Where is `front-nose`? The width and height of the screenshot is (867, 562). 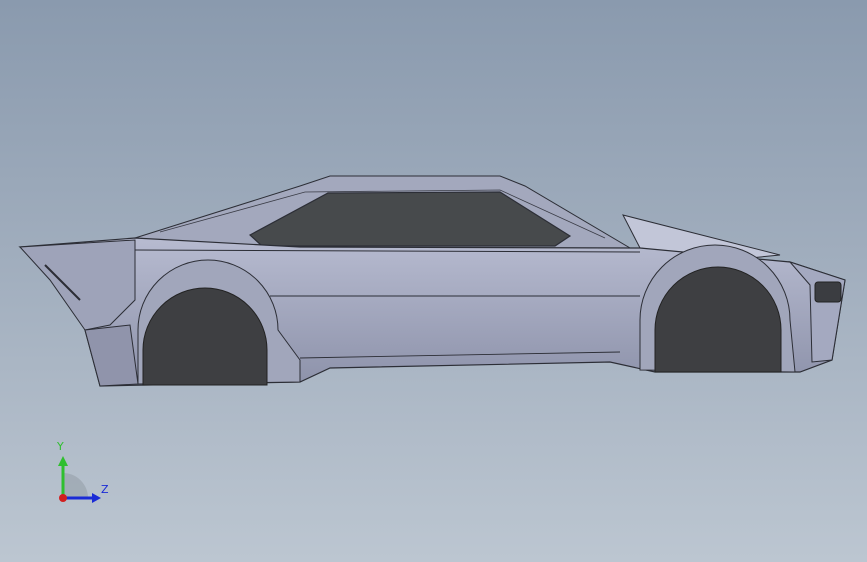
front-nose is located at coordinates (77, 285).